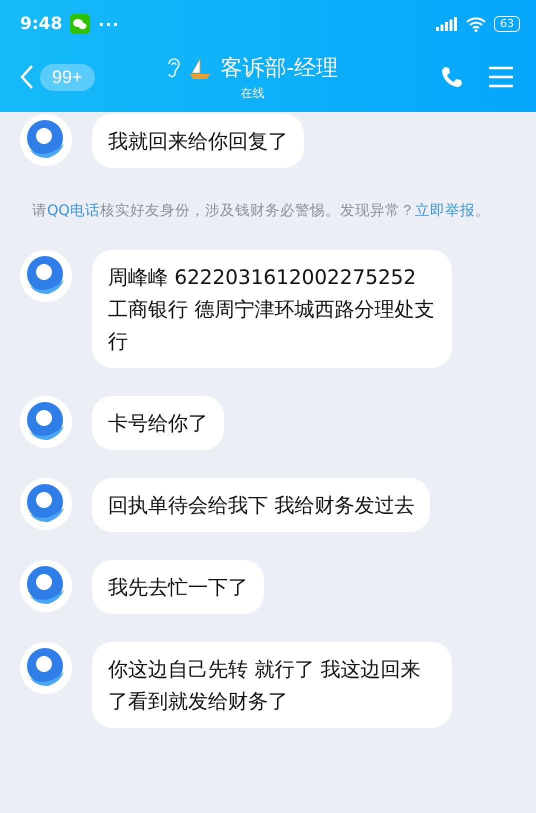 This screenshot has height=813, width=536. What do you see at coordinates (252, 93) in the screenshot?
I see `online-status: 在线` at bounding box center [252, 93].